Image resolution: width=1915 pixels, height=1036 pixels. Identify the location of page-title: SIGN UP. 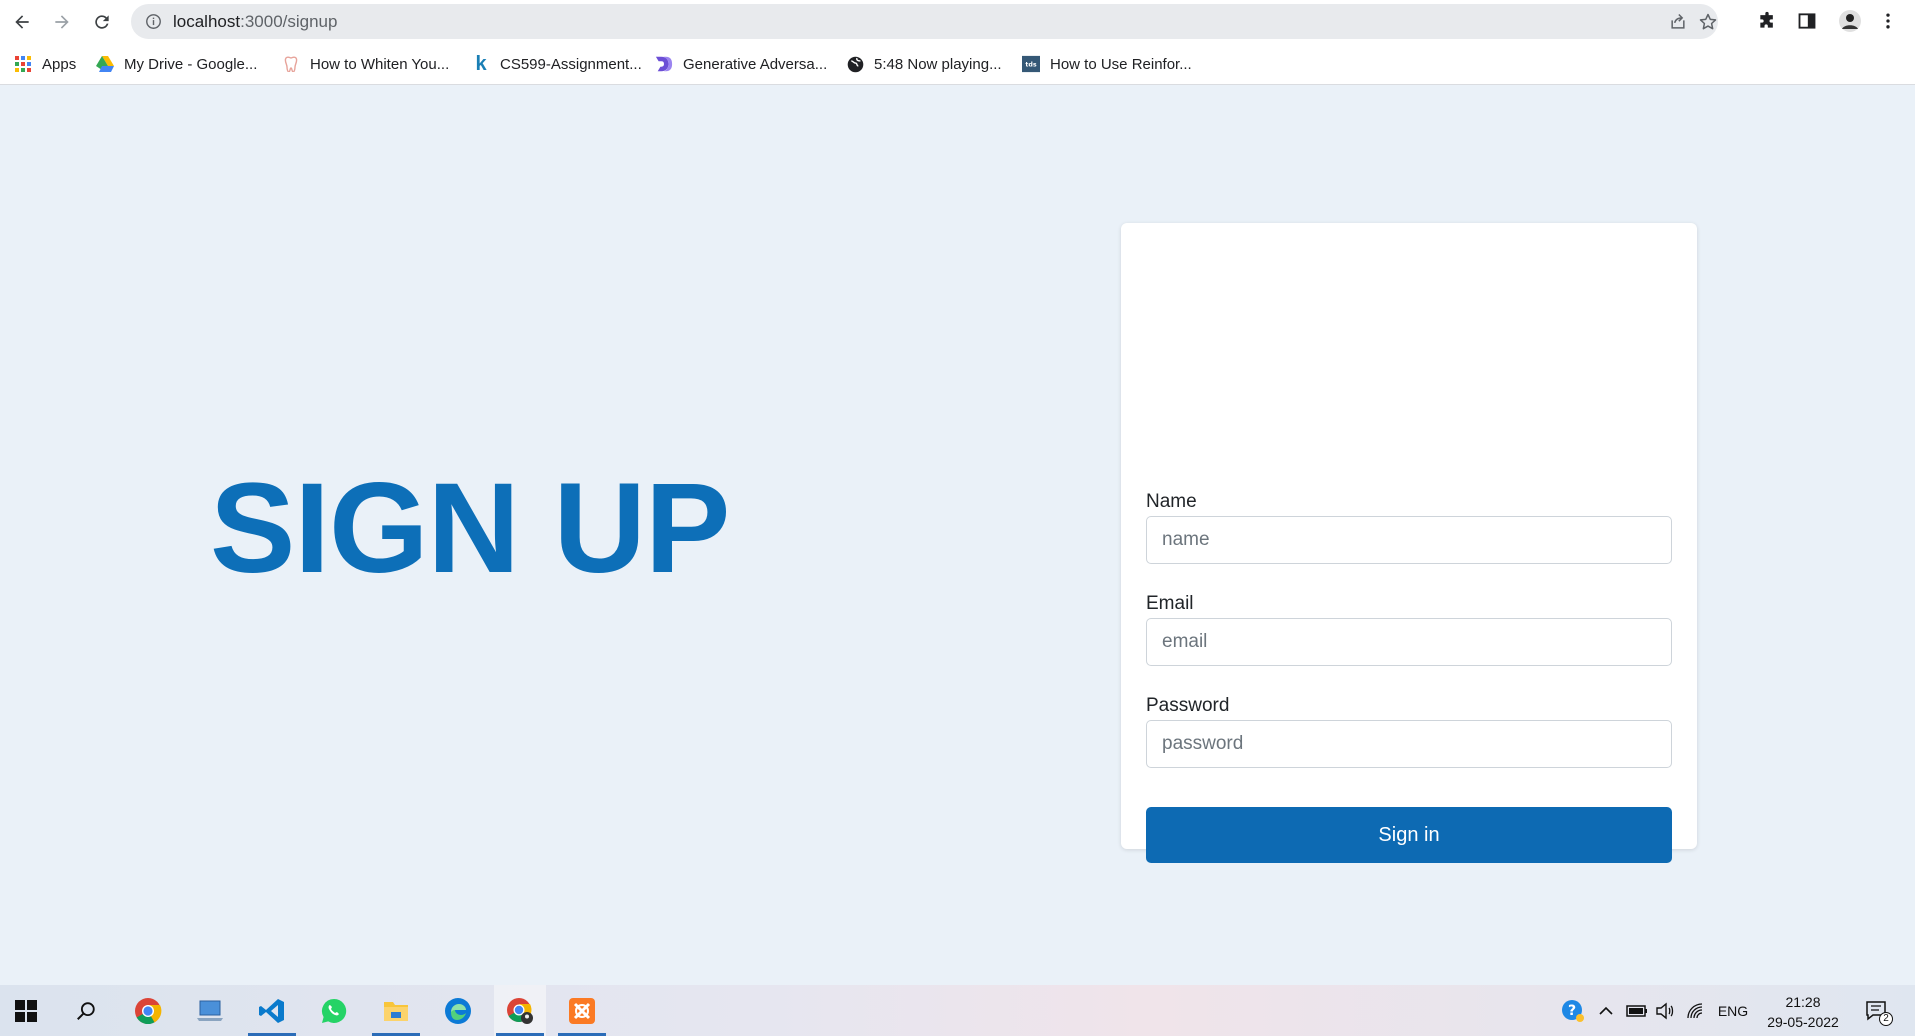
(470, 528).